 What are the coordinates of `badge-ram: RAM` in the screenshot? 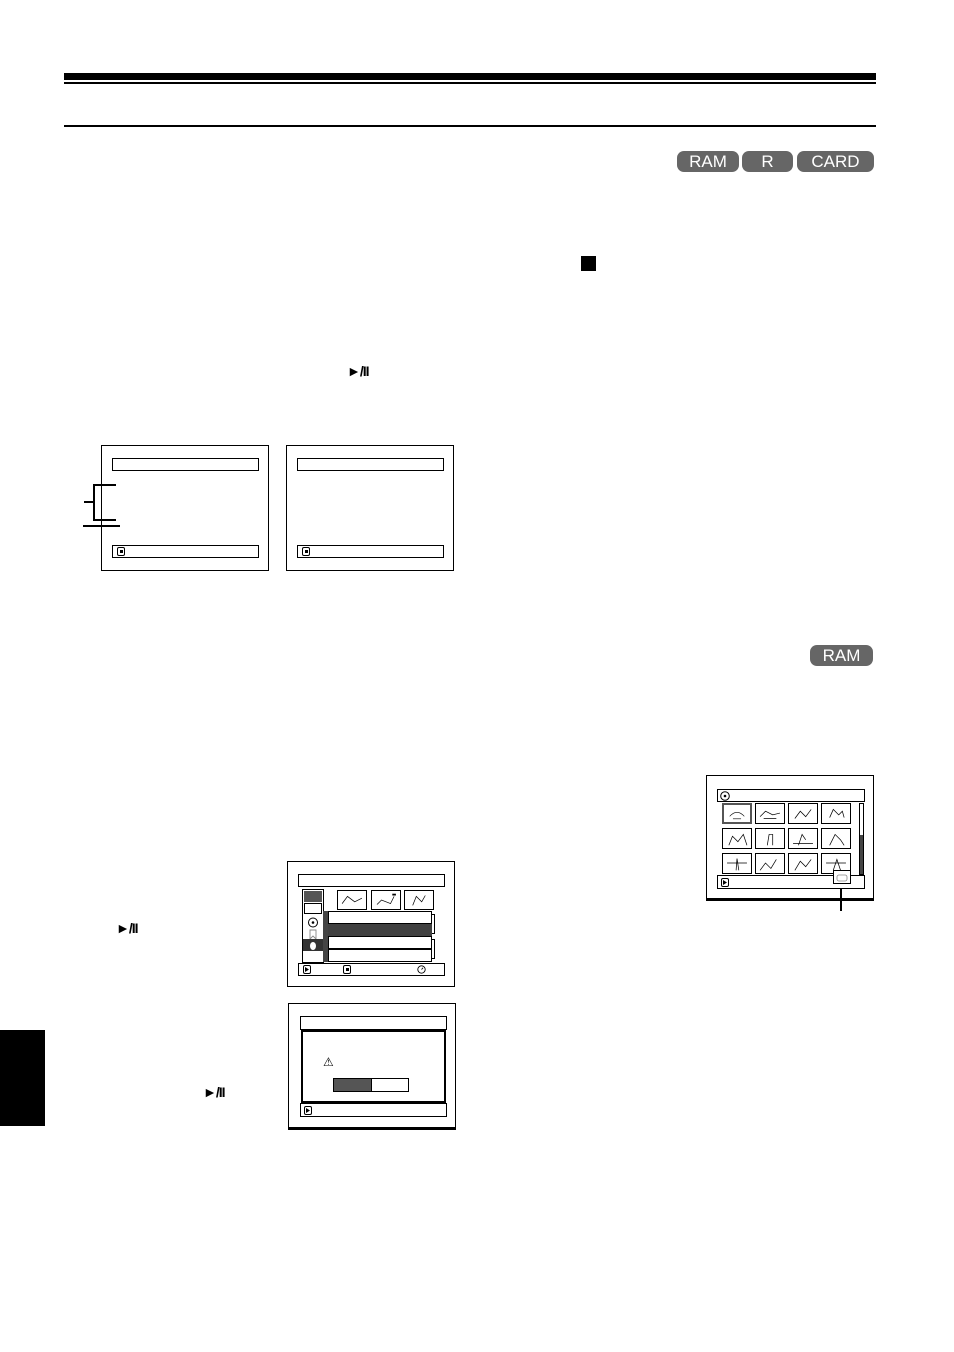 It's located at (708, 161).